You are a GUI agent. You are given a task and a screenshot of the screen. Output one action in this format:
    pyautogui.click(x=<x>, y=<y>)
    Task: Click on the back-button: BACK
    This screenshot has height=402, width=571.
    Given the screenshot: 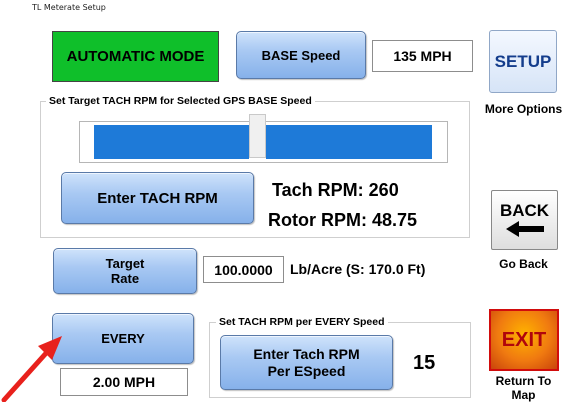 What is the action you would take?
    pyautogui.click(x=524, y=220)
    